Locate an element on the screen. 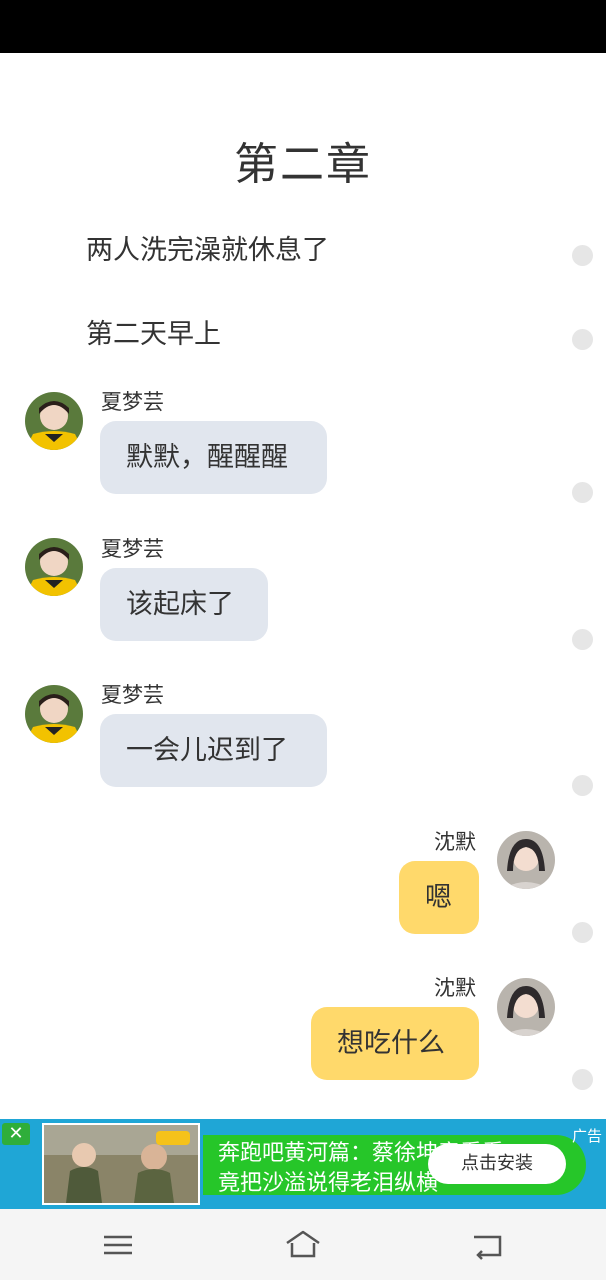 The height and width of the screenshot is (1280, 606). system-nav-bar is located at coordinates (303, 1244).